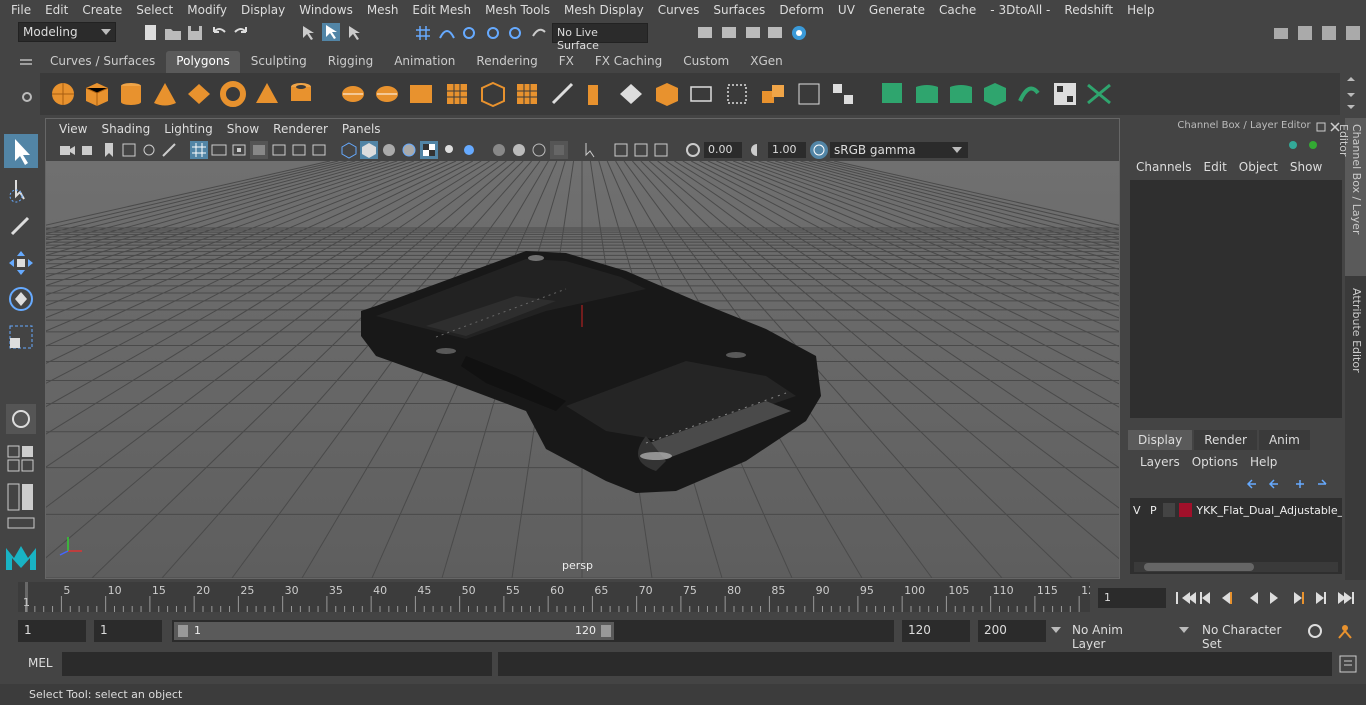  Describe the element at coordinates (38, 663) in the screenshot. I see `command-language-label: MEL` at that location.